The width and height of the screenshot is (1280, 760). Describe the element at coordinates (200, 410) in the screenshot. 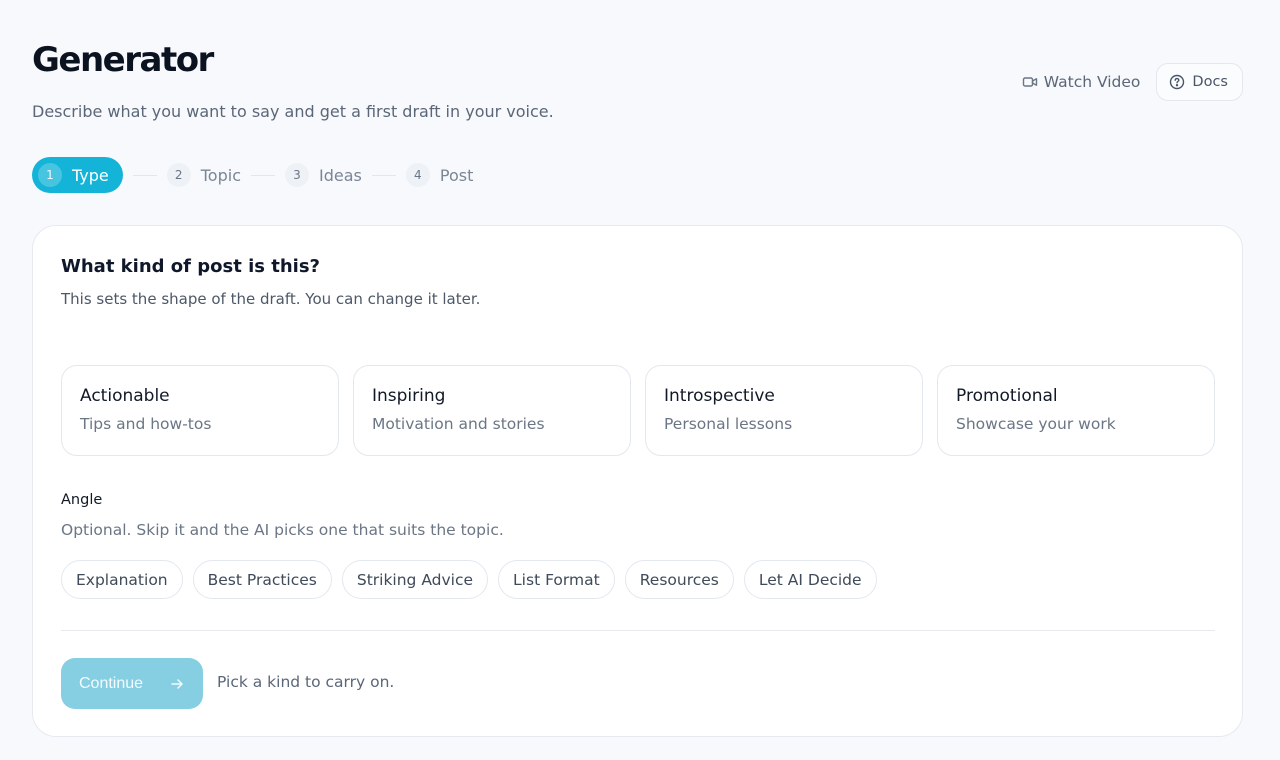

I see `kind-option-actionable: Actionable Tips and how-tos` at that location.